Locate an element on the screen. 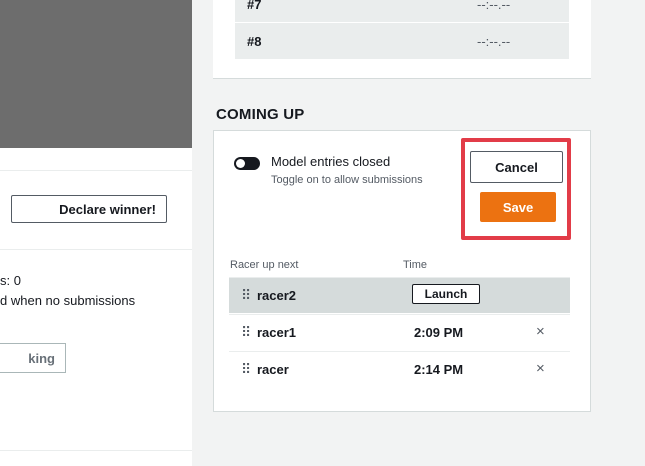  racer-row: ⠿ racer1 2:09 PM × is located at coordinates (399, 332).